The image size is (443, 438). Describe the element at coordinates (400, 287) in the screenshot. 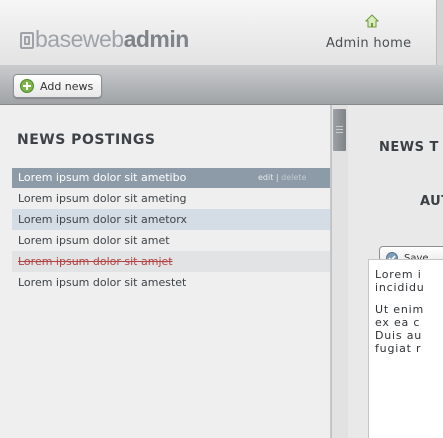

I see `body-line: incididu` at that location.